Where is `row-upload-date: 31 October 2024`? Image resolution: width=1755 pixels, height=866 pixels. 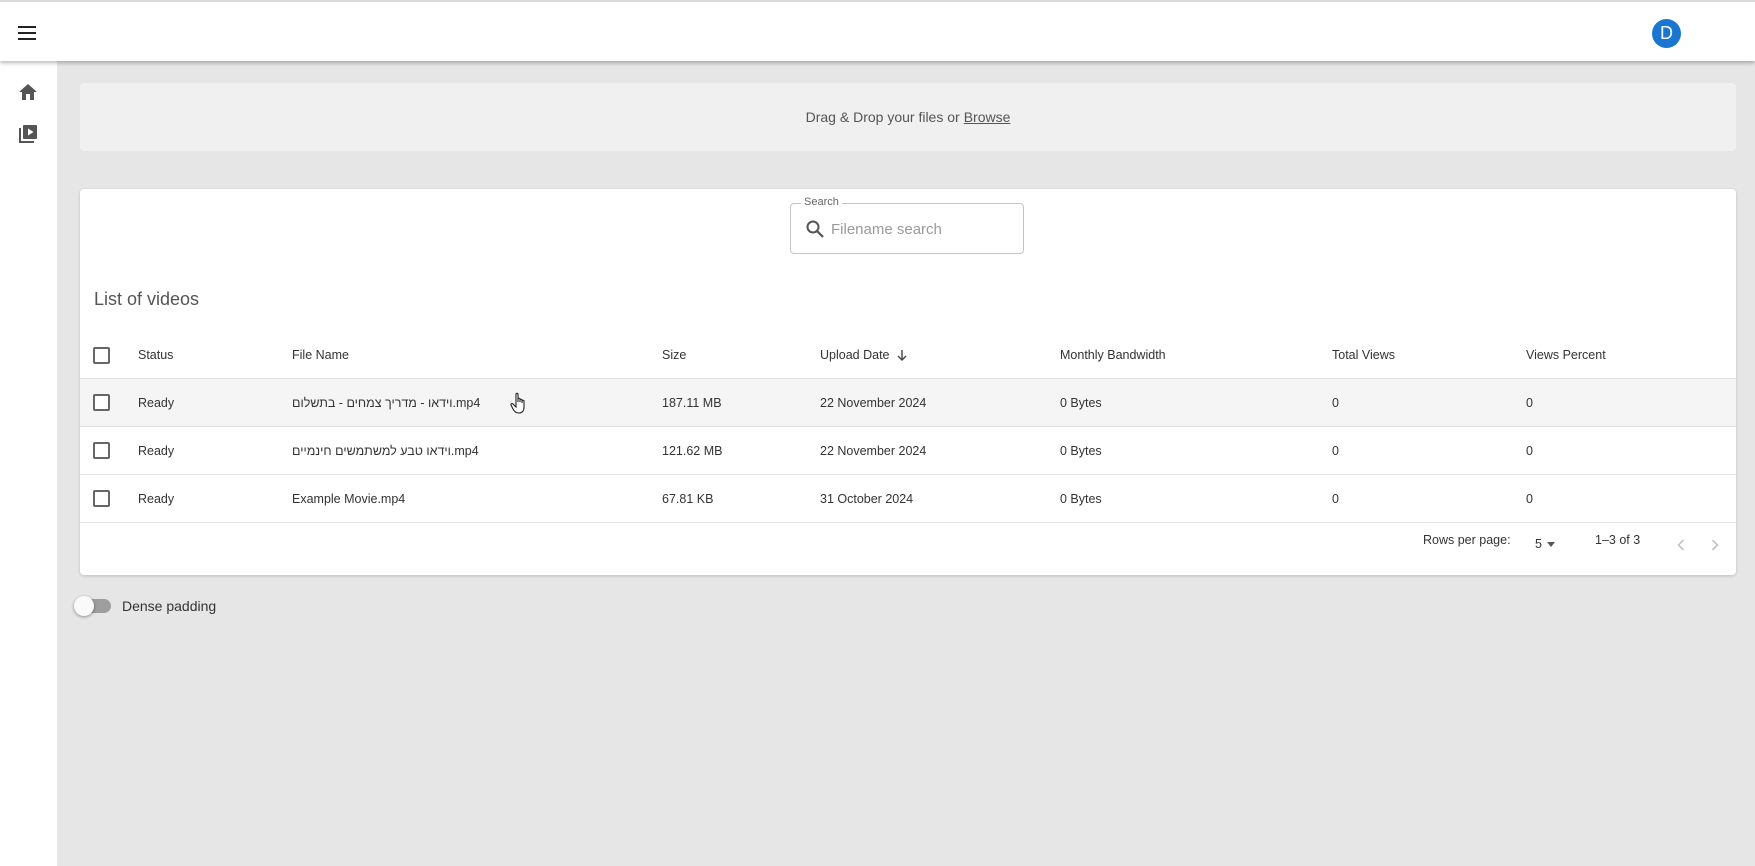 row-upload-date: 31 October 2024 is located at coordinates (867, 498).